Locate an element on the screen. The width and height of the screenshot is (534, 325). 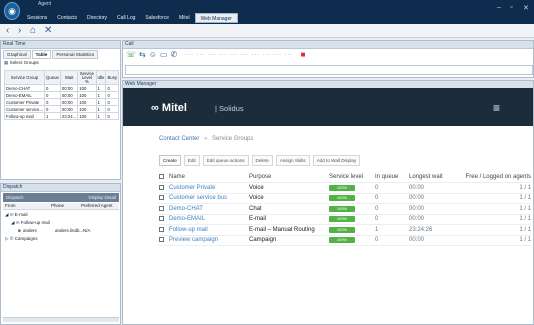
cell: 00:00 is located at coordinates (69, 95).